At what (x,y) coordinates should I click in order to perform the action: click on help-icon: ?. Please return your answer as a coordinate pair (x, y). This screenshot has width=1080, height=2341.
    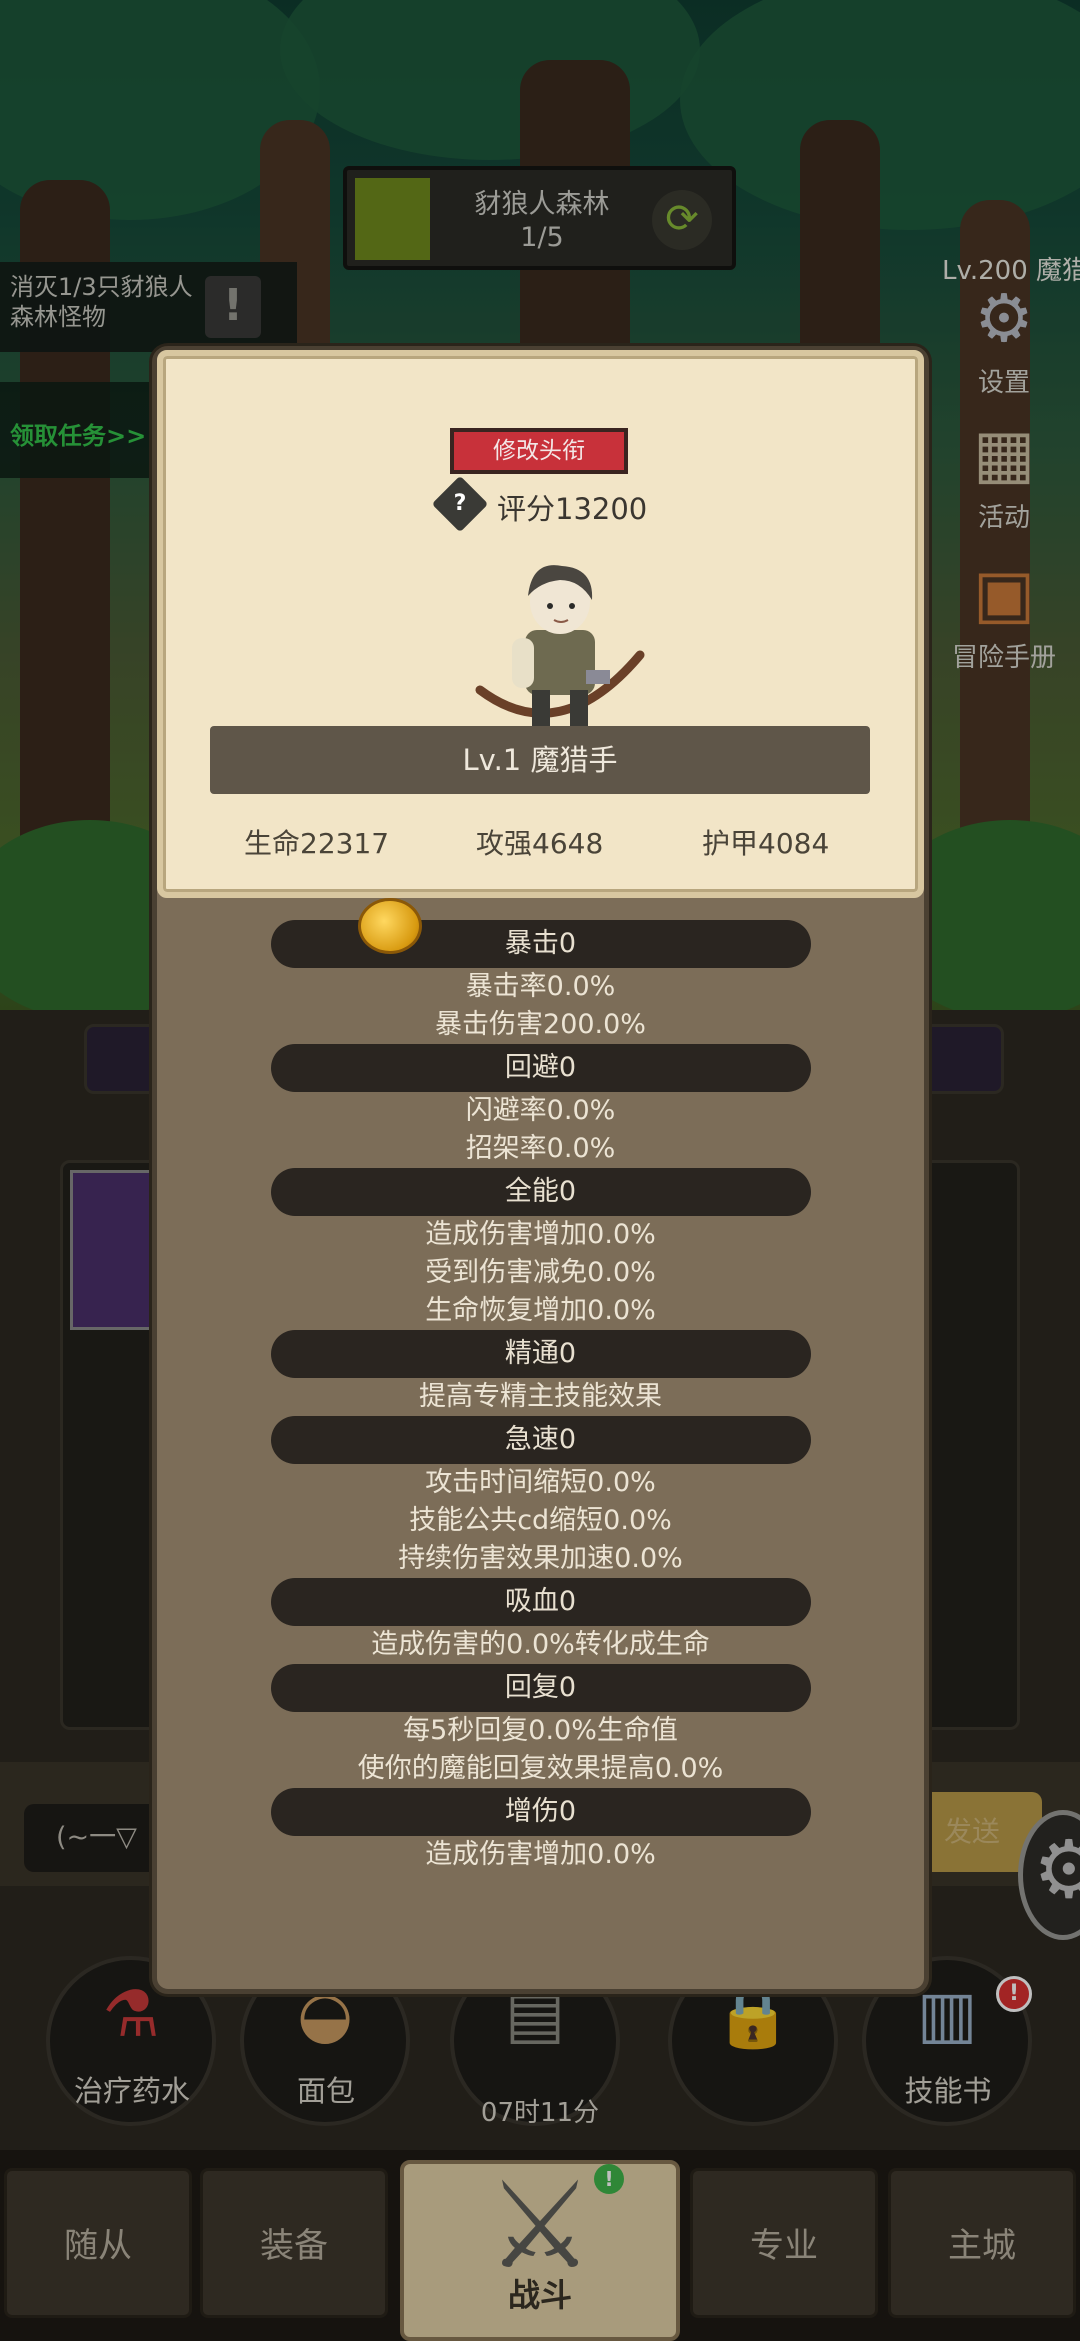
    Looking at the image, I should click on (460, 504).